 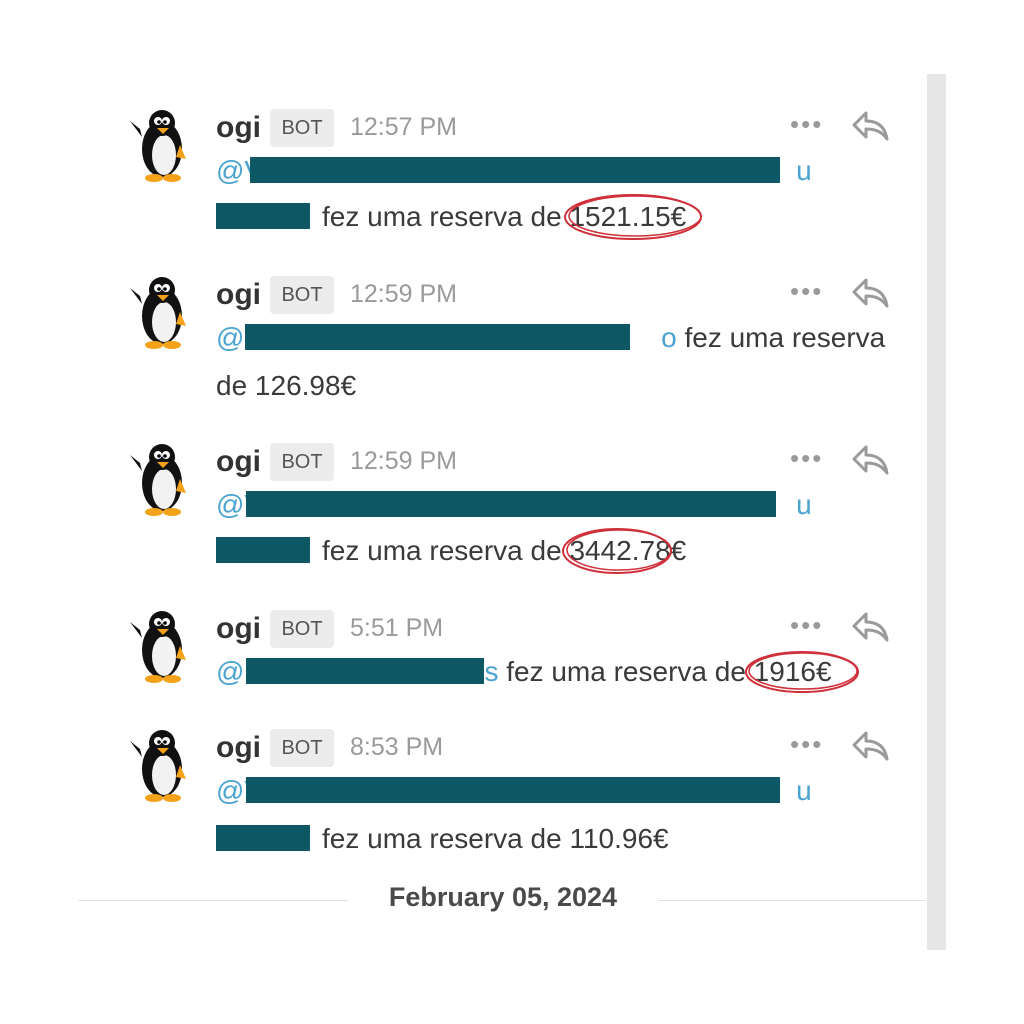 I want to click on scrollbar, so click(x=936, y=512).